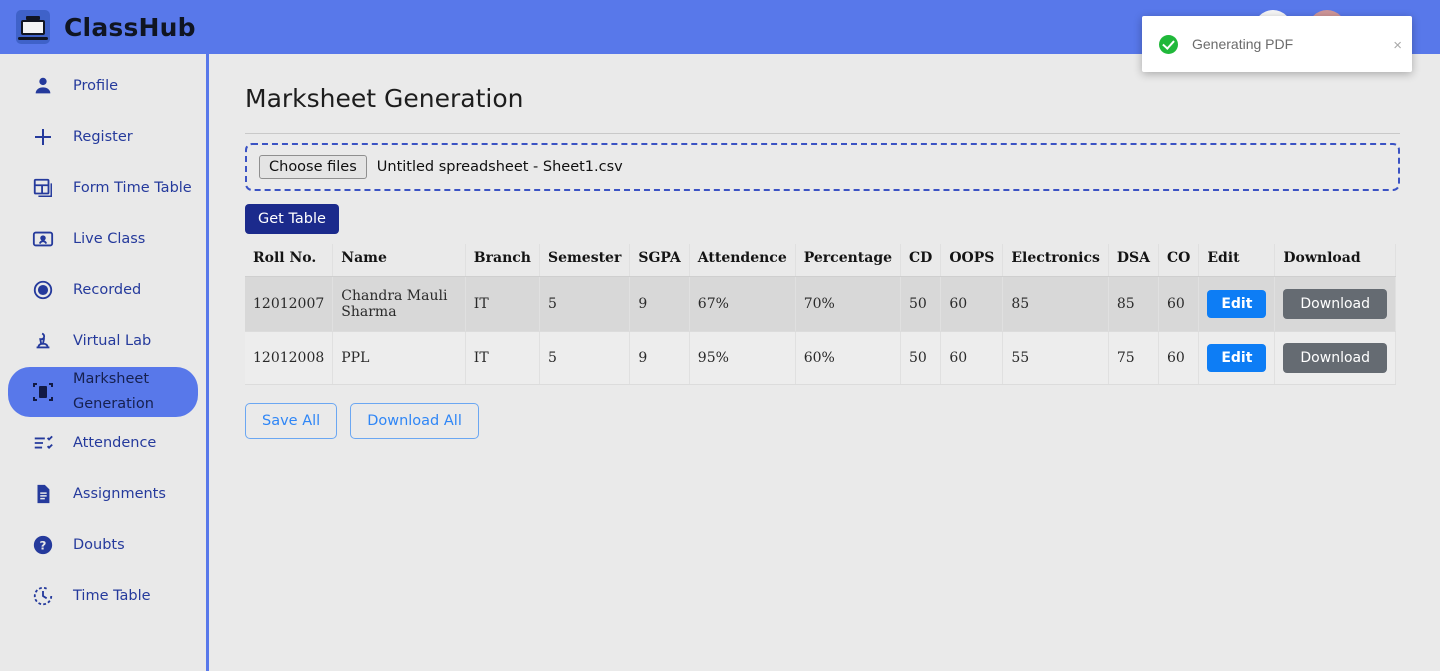 The image size is (1440, 671). I want to click on sidebar-item-attendence: Attendence, so click(103, 443).